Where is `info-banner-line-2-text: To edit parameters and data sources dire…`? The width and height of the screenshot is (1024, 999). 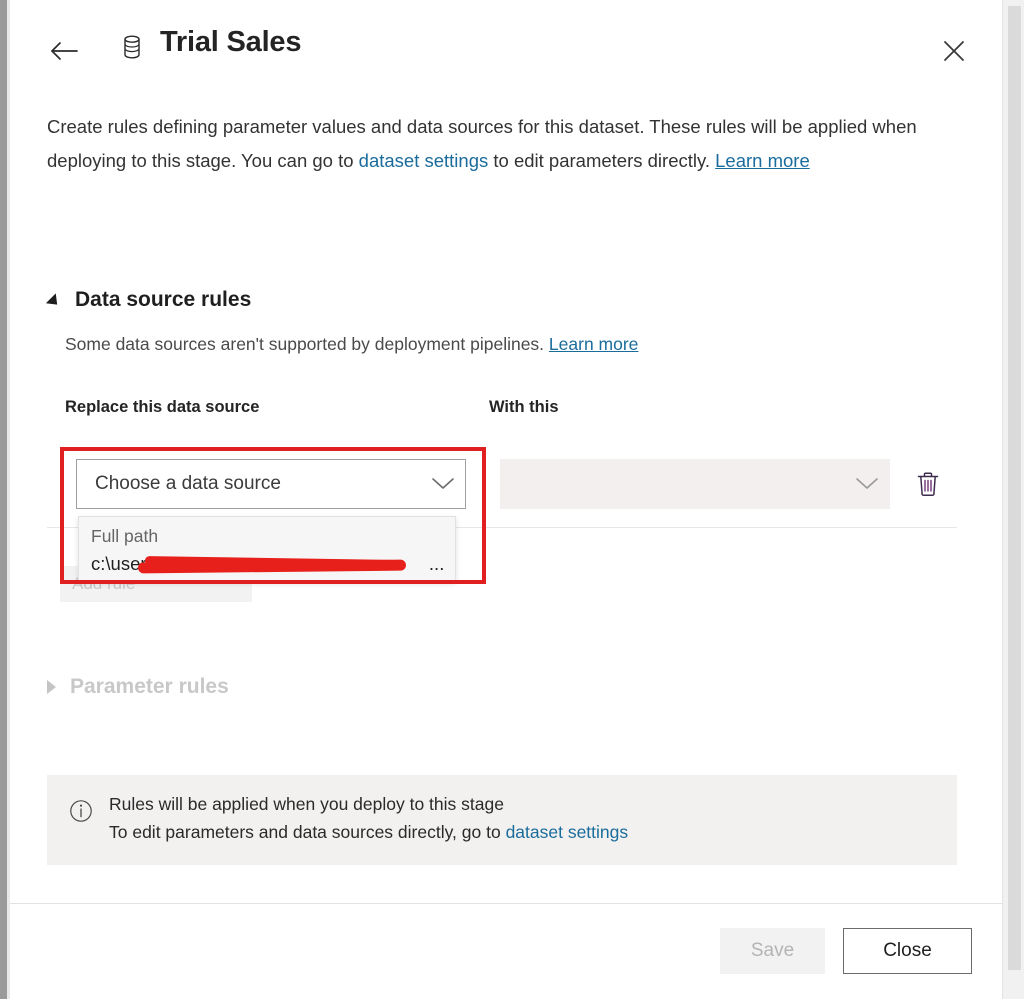
info-banner-line-2-text: To edit parameters and data sources dire… is located at coordinates (307, 832).